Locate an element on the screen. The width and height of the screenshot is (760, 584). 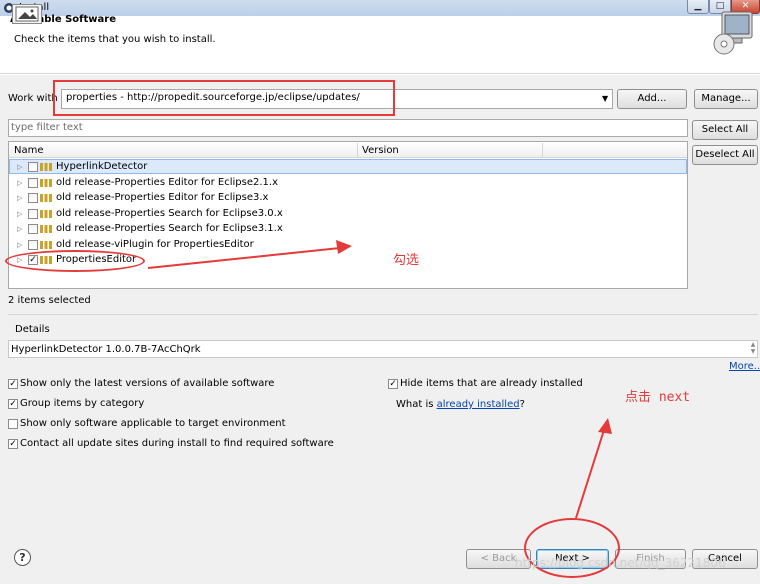
details-scrollbar: ▲ ▼ is located at coordinates (753, 349).